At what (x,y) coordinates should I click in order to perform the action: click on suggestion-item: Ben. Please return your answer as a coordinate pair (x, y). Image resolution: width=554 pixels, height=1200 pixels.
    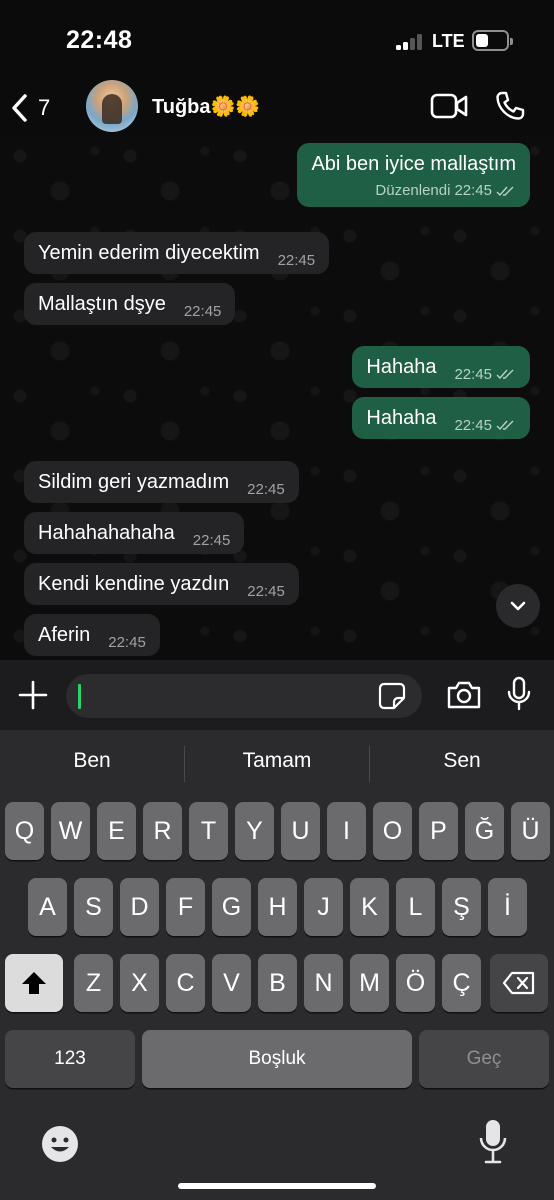
    Looking at the image, I should click on (92, 761).